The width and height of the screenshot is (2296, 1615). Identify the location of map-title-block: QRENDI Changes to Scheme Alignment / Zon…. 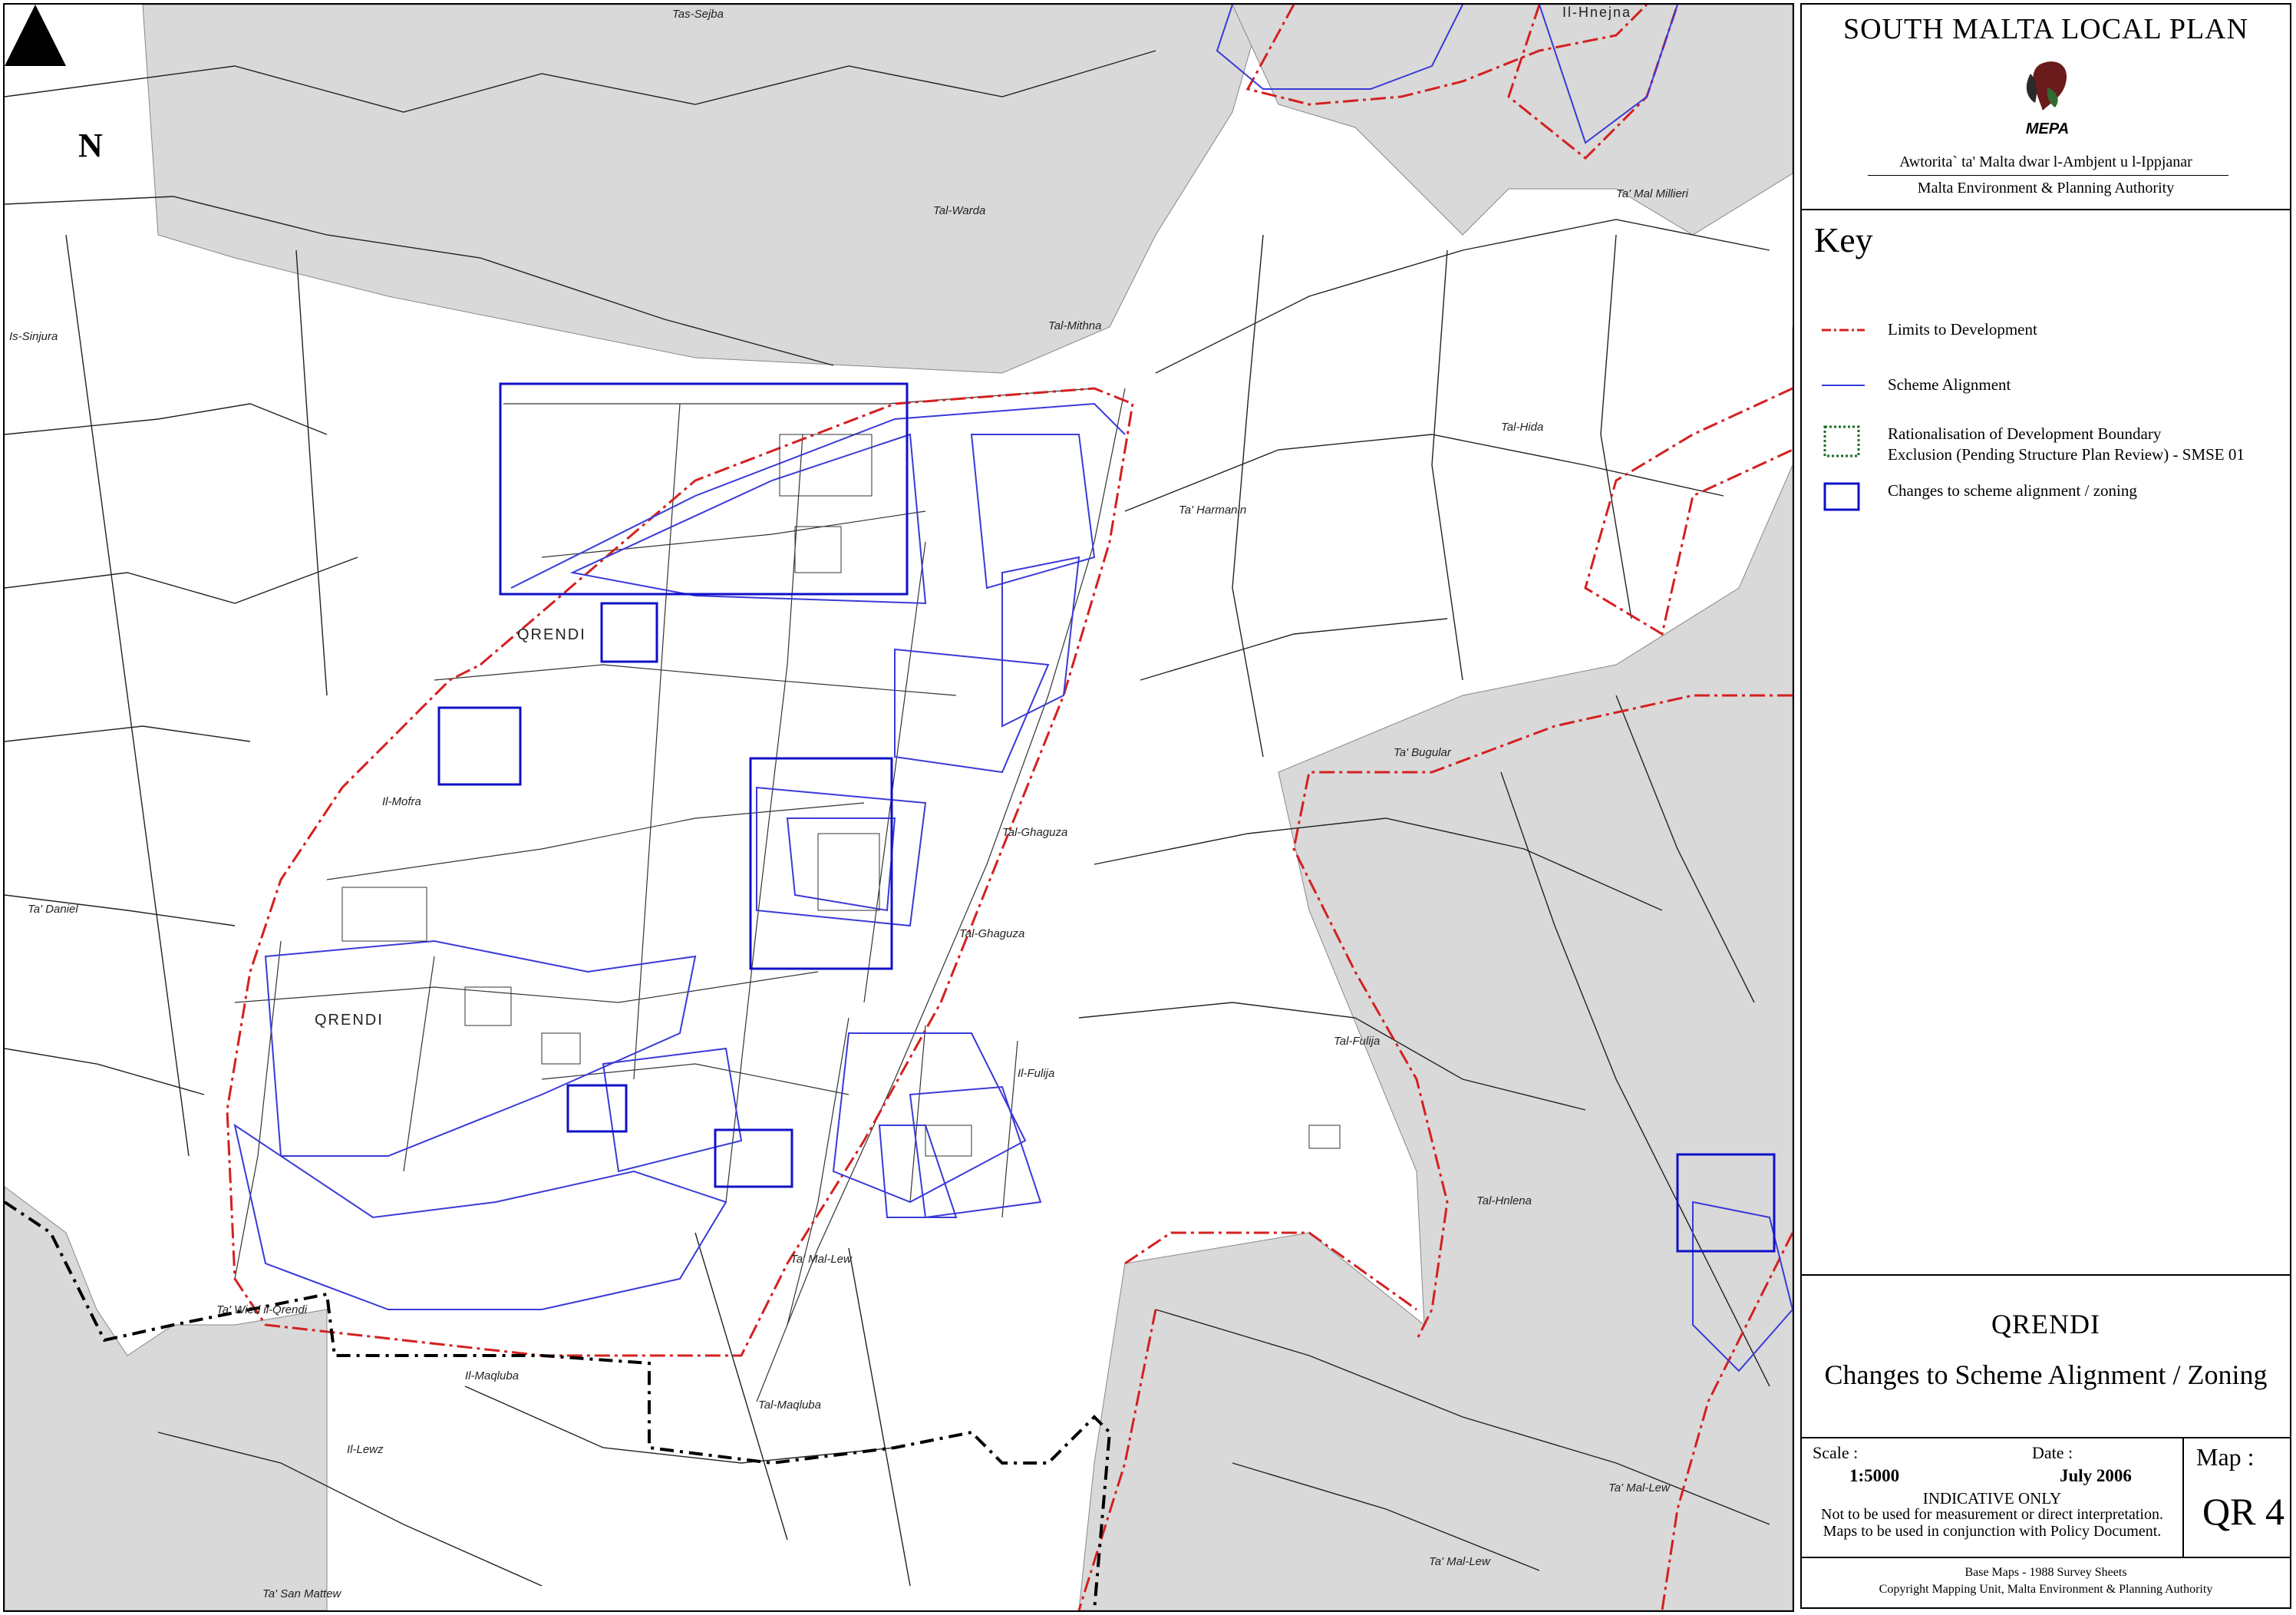
(2046, 1357).